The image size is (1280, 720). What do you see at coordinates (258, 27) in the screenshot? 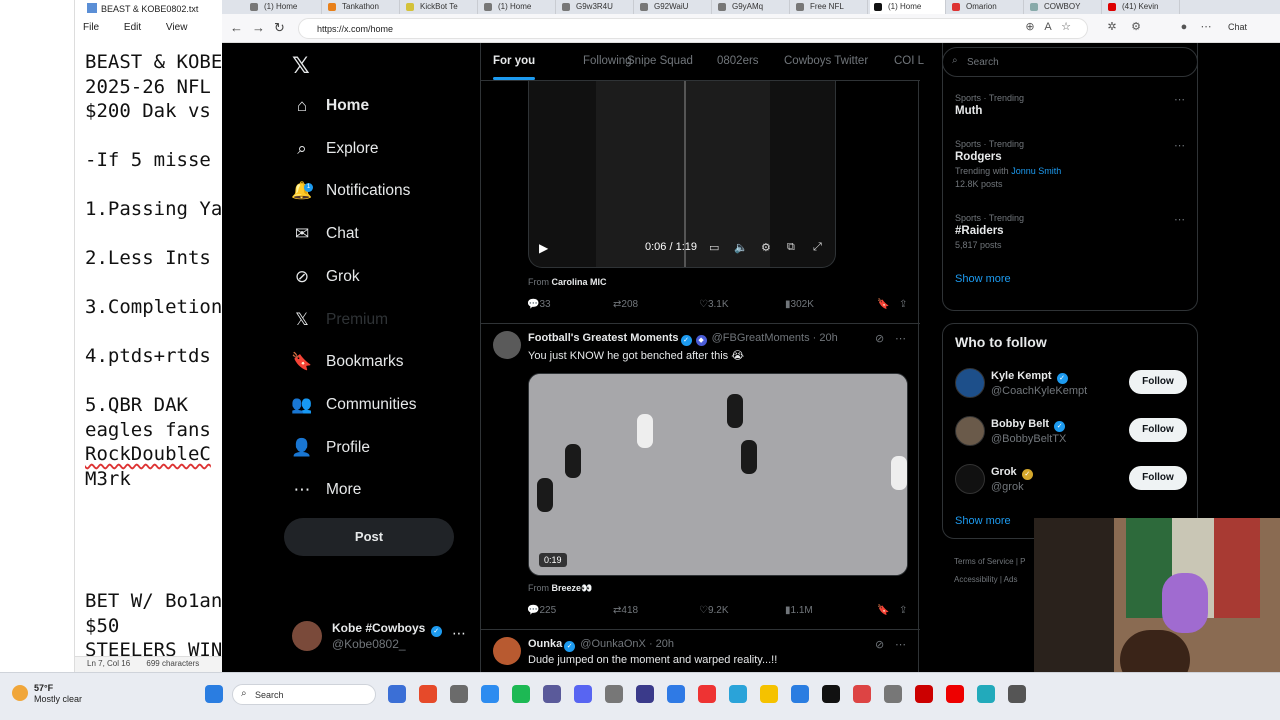
I see `forward-button: →` at bounding box center [258, 27].